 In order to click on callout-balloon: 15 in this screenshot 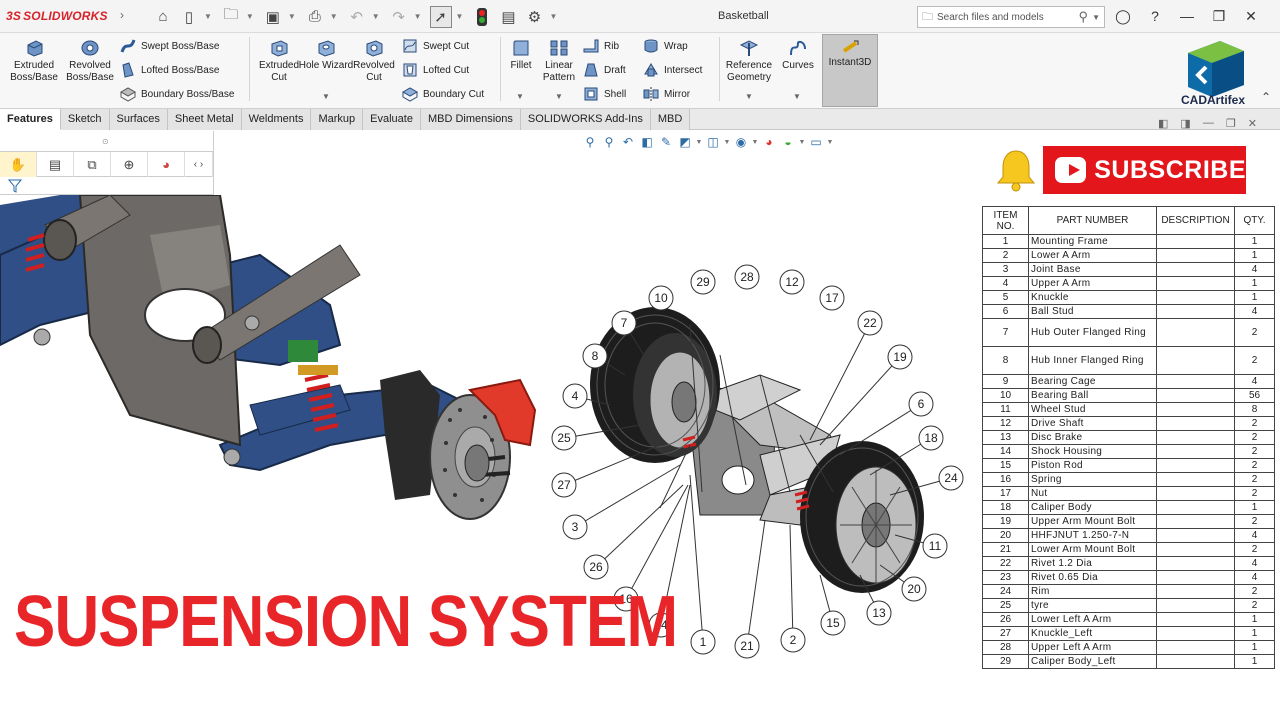, I will do `click(833, 623)`.